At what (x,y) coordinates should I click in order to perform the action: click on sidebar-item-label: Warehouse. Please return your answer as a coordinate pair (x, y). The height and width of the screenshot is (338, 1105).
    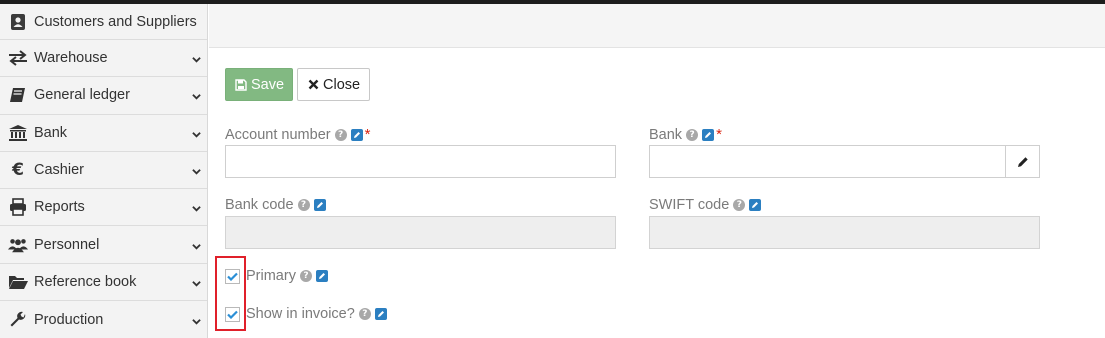
    Looking at the image, I should click on (71, 58).